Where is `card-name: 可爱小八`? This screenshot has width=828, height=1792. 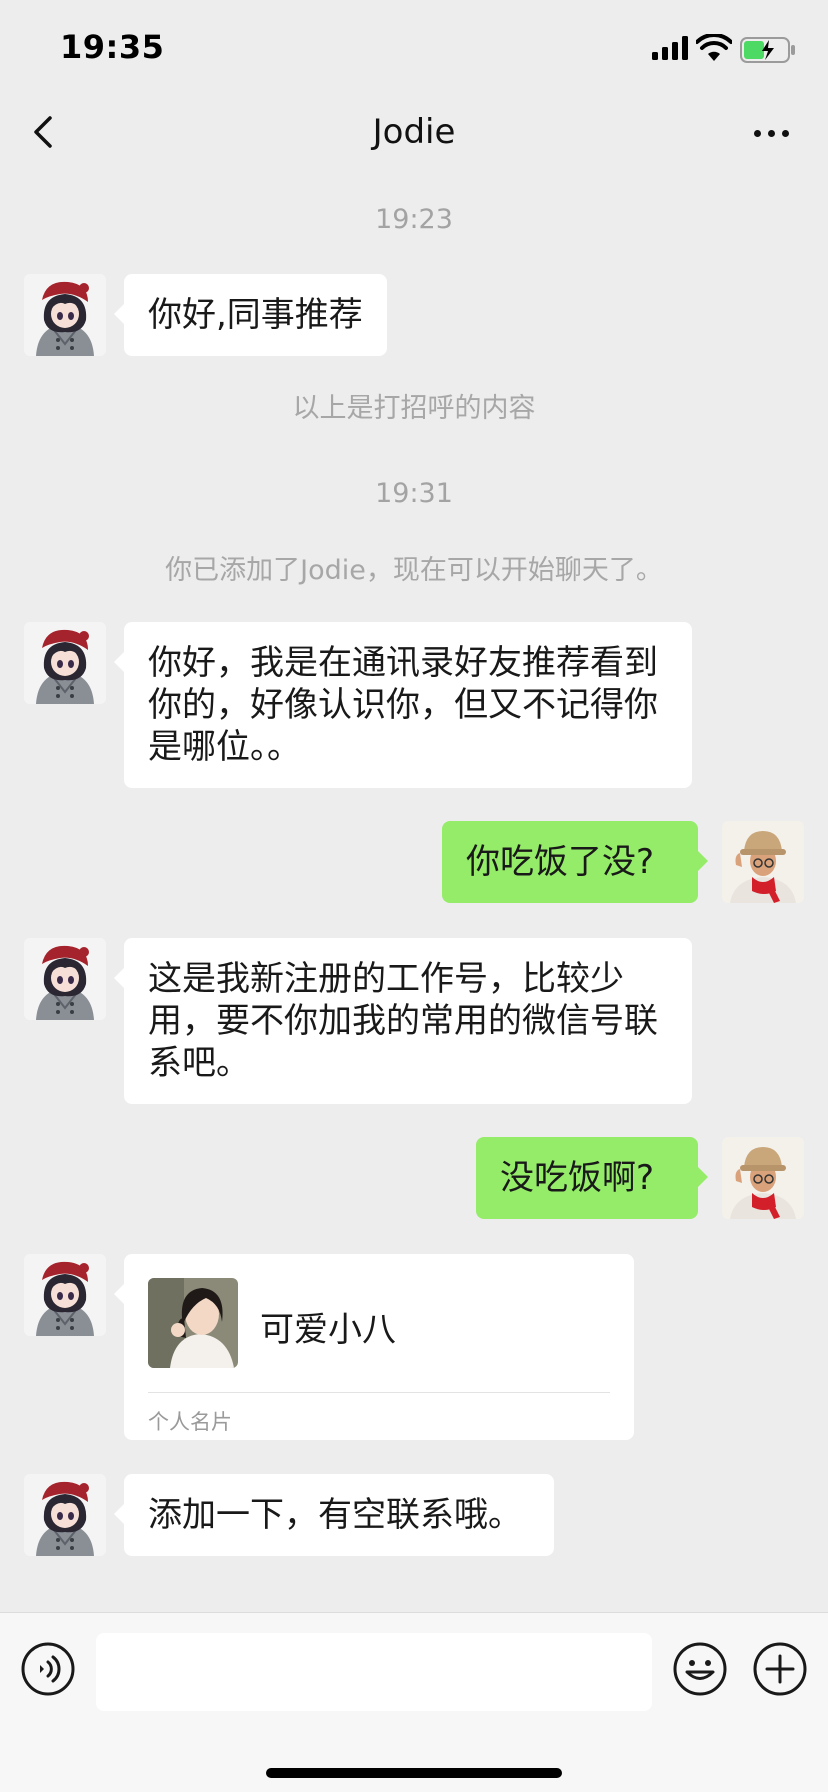 card-name: 可爱小八 is located at coordinates (328, 1330).